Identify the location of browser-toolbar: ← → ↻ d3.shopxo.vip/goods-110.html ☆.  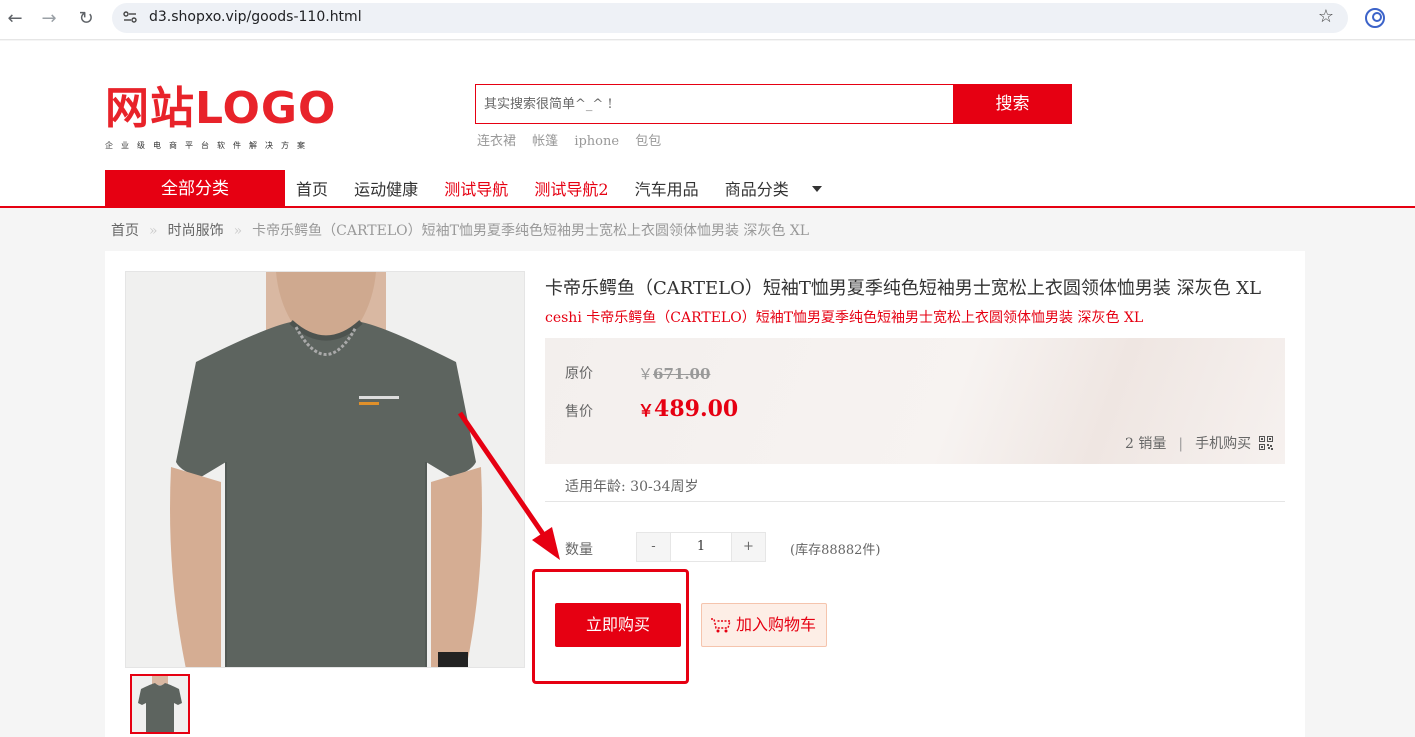
(707, 20).